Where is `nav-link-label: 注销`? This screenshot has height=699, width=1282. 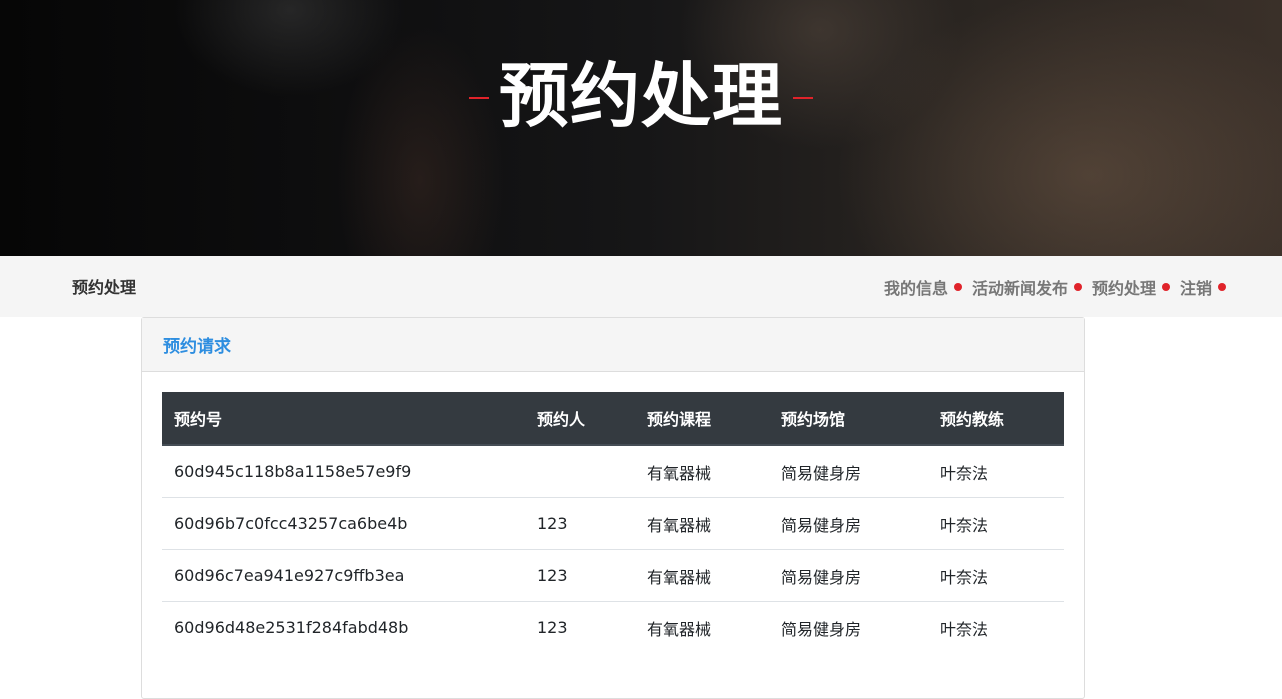
nav-link-label: 注销 is located at coordinates (1195, 288).